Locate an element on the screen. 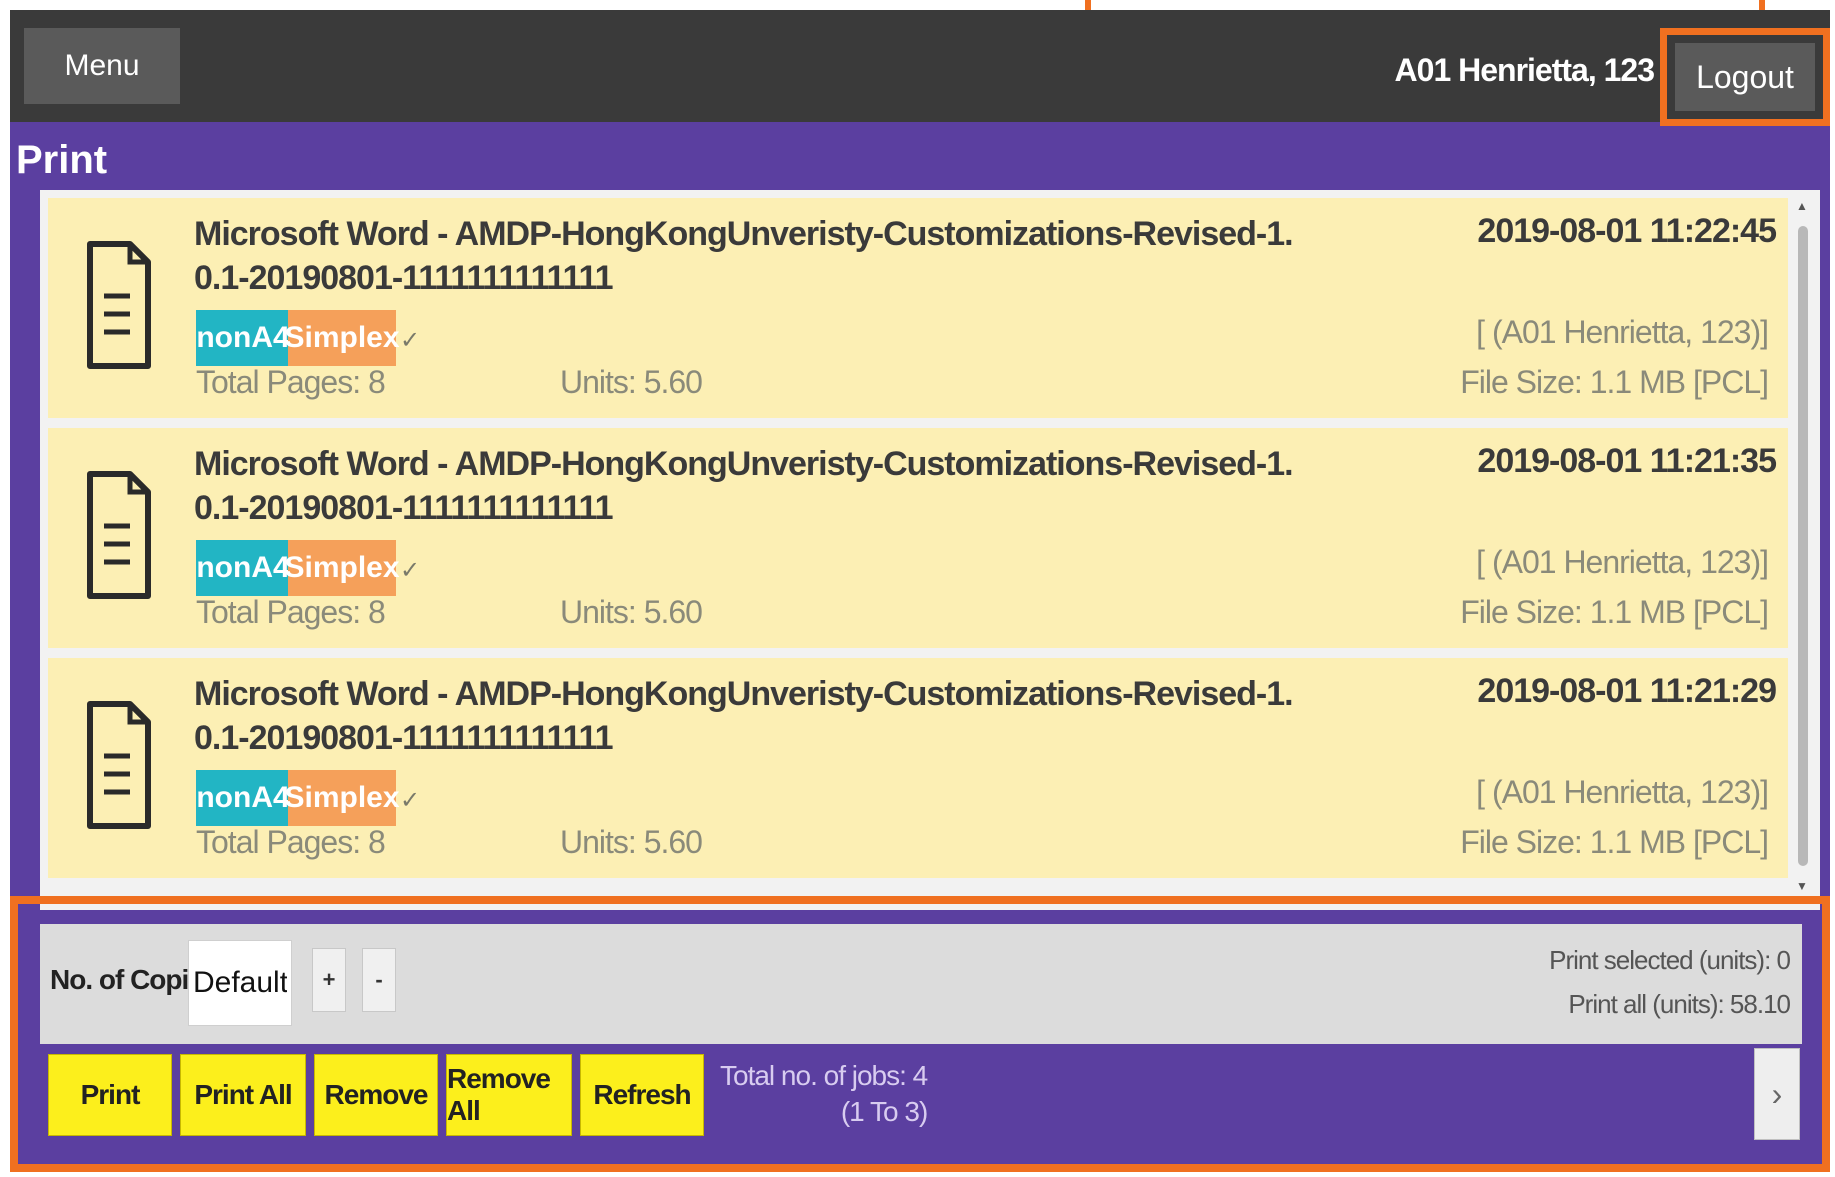 The height and width of the screenshot is (1177, 1835). copies-decrement-button: - is located at coordinates (379, 980).